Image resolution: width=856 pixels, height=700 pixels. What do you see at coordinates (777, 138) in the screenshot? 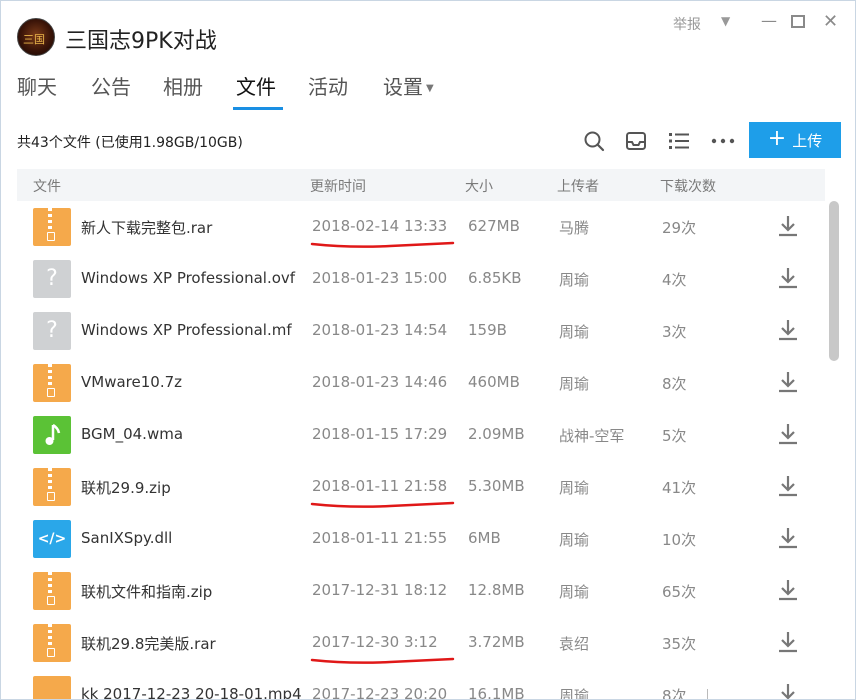
I see `plus-icon: +` at bounding box center [777, 138].